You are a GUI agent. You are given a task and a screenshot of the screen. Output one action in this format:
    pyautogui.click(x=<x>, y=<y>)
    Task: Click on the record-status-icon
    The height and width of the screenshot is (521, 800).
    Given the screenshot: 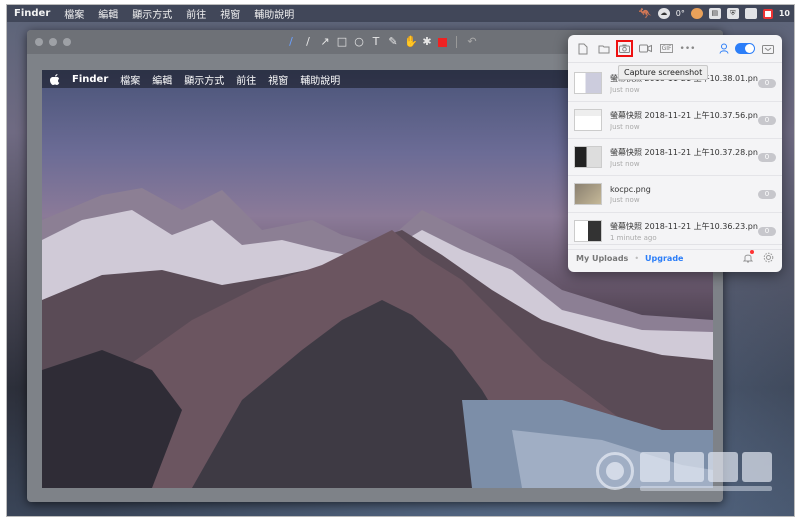 What is the action you would take?
    pyautogui.click(x=767, y=13)
    